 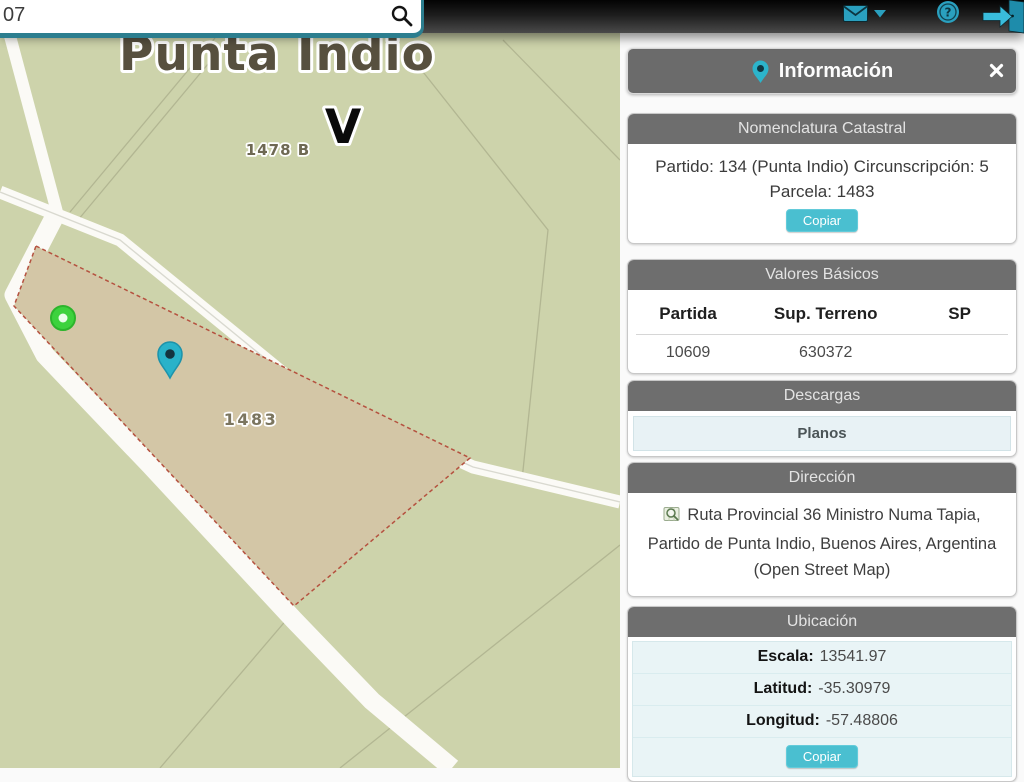 I want to click on section-descargas-title: Descargas, so click(x=822, y=396).